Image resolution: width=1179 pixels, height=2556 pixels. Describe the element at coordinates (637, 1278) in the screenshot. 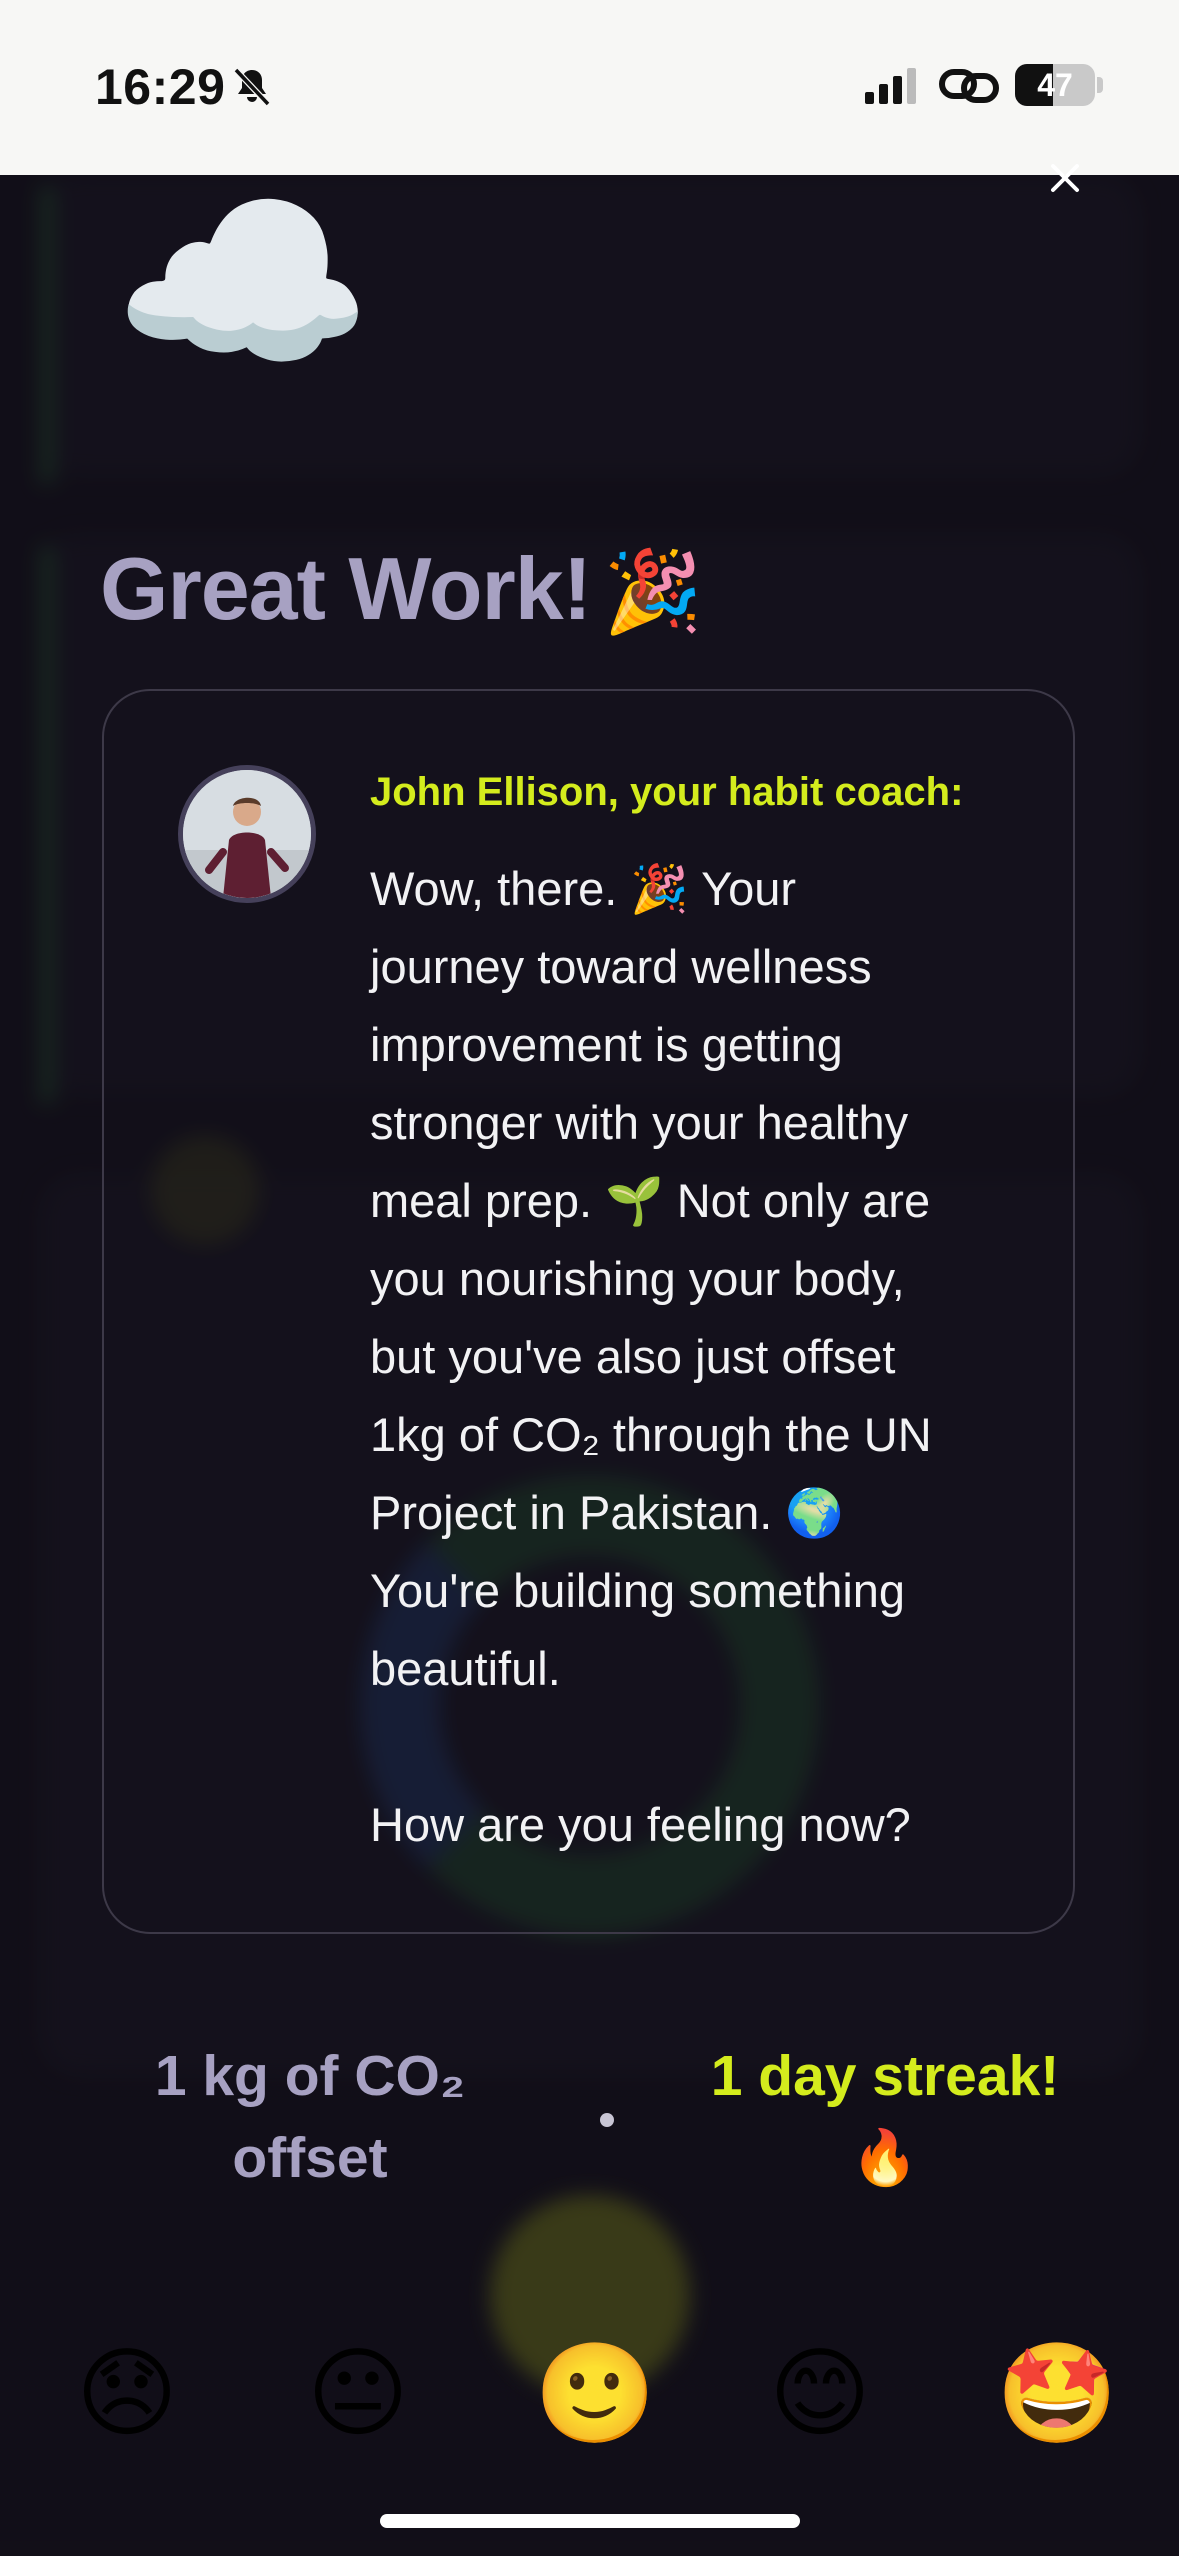

I see `message-line: you nourishing your body,` at that location.